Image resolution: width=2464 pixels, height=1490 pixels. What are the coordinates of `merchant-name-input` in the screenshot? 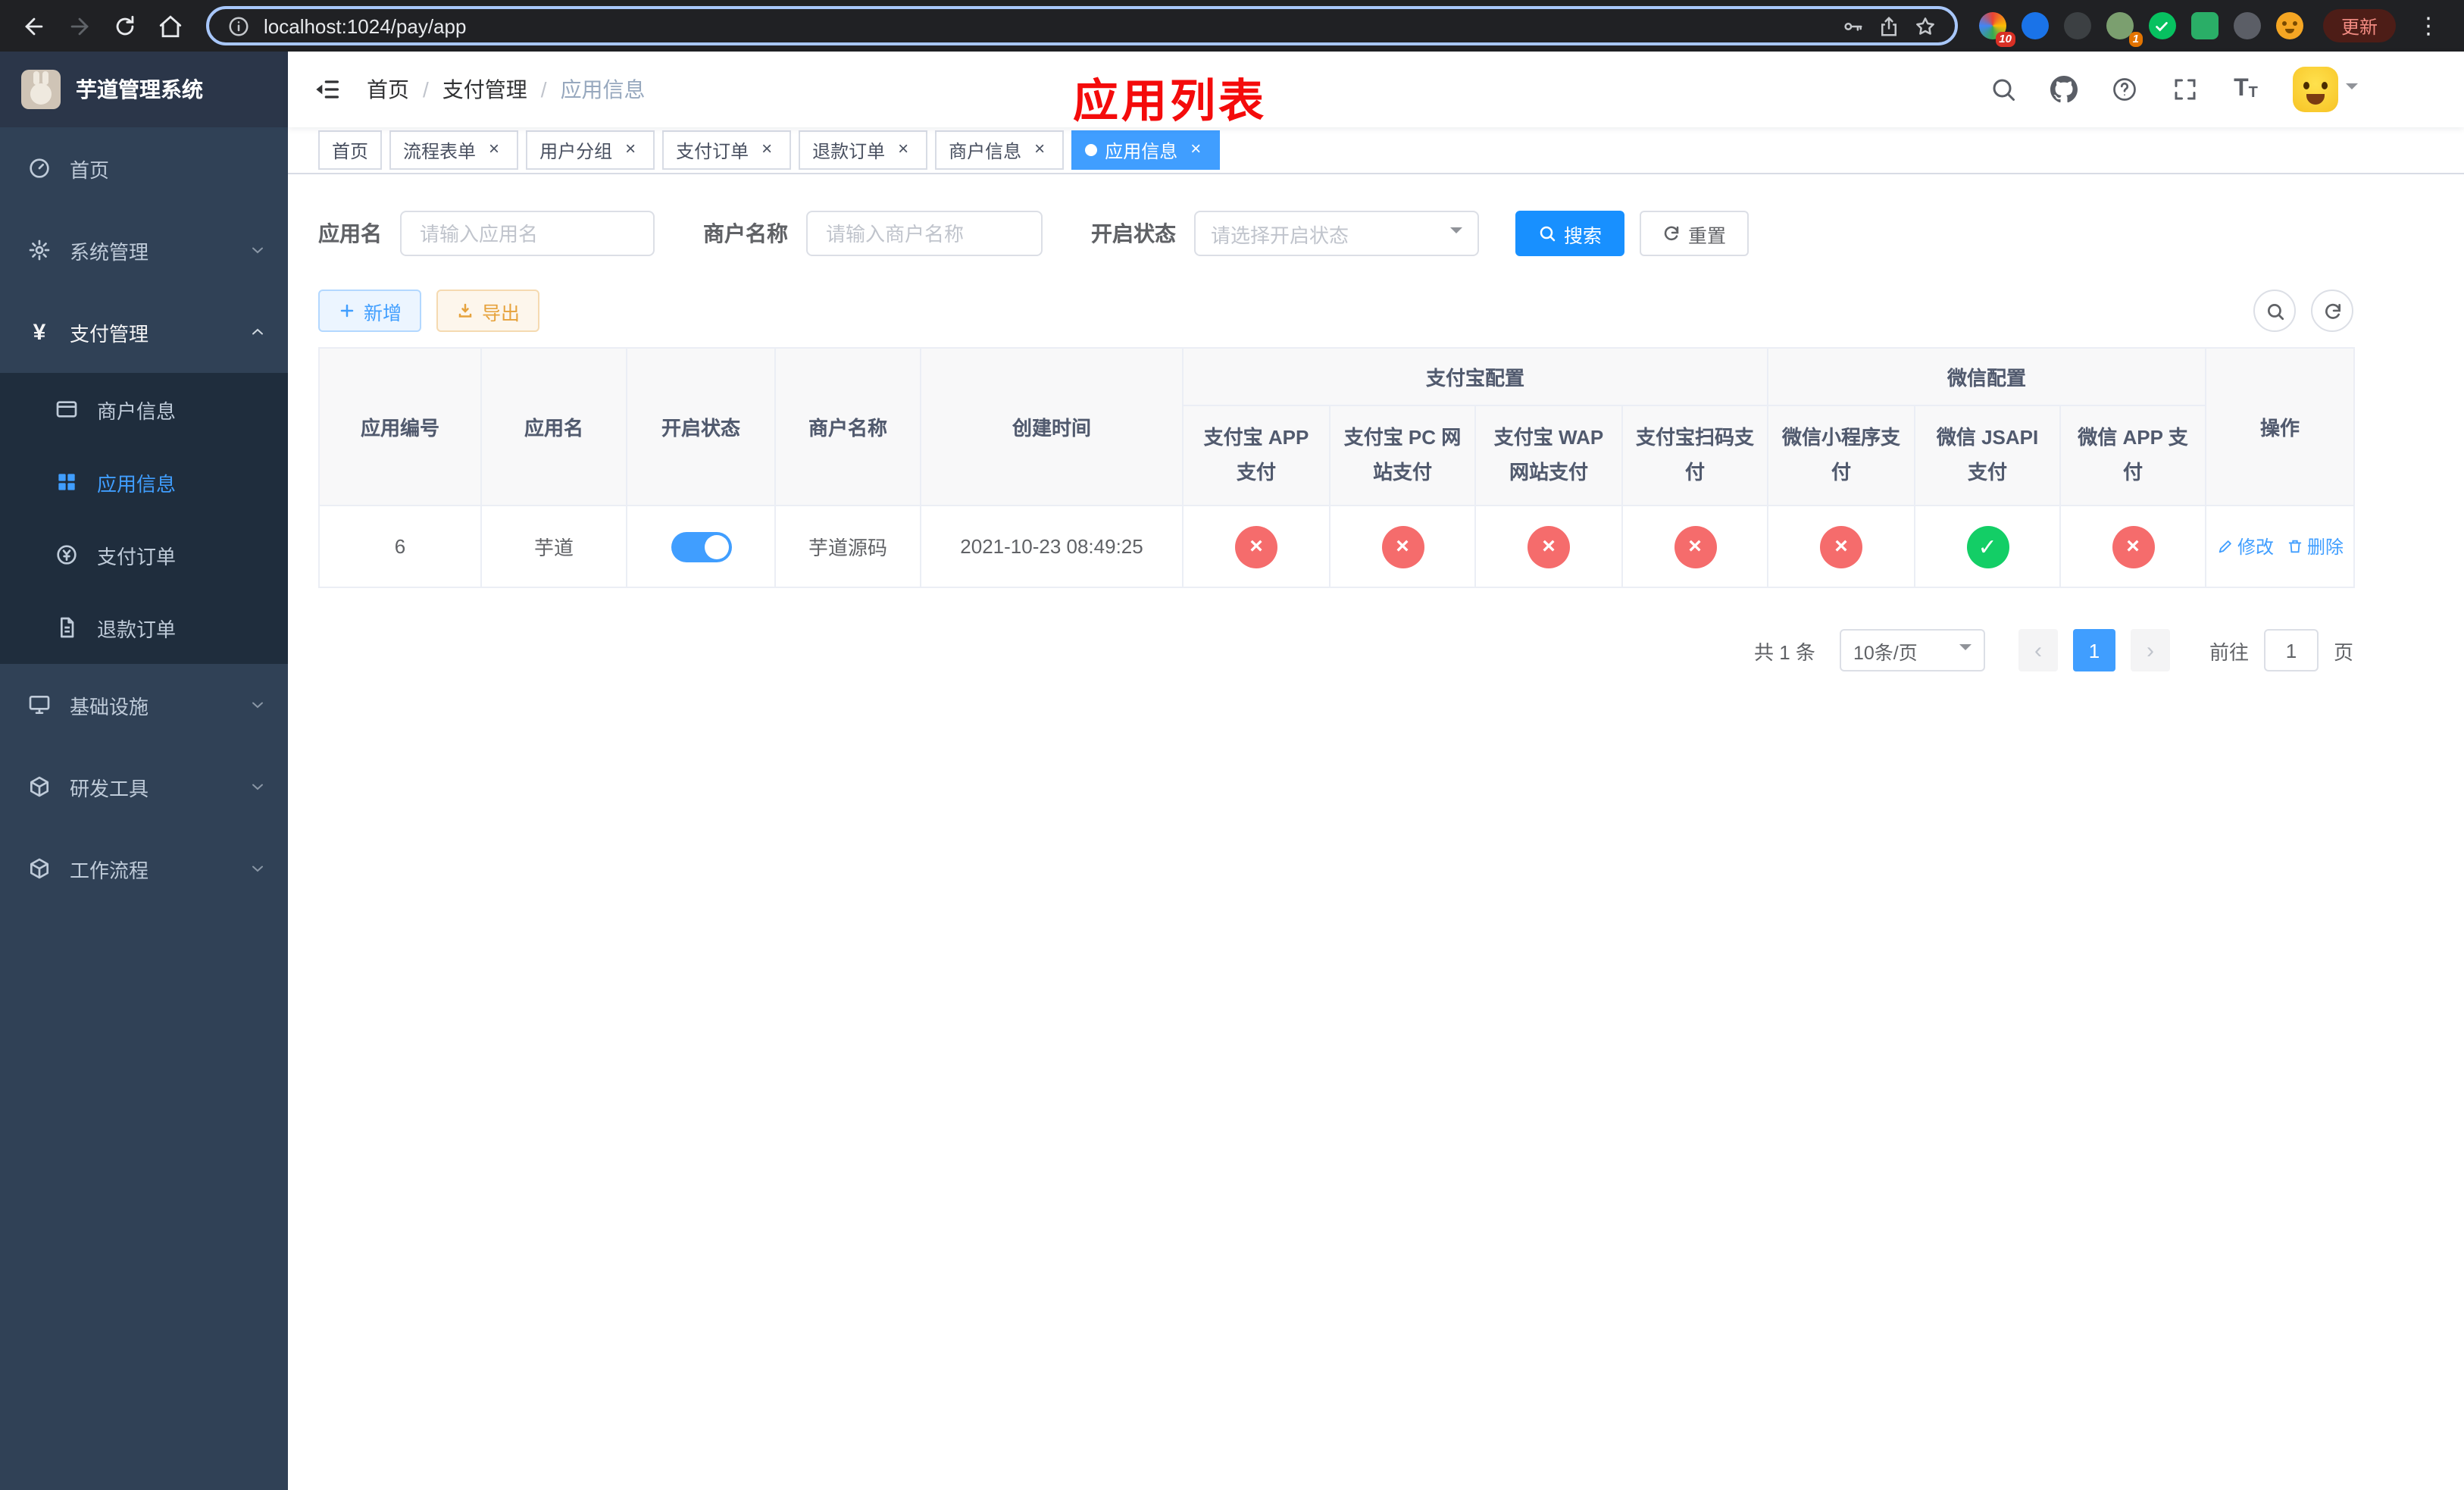 It's located at (924, 233).